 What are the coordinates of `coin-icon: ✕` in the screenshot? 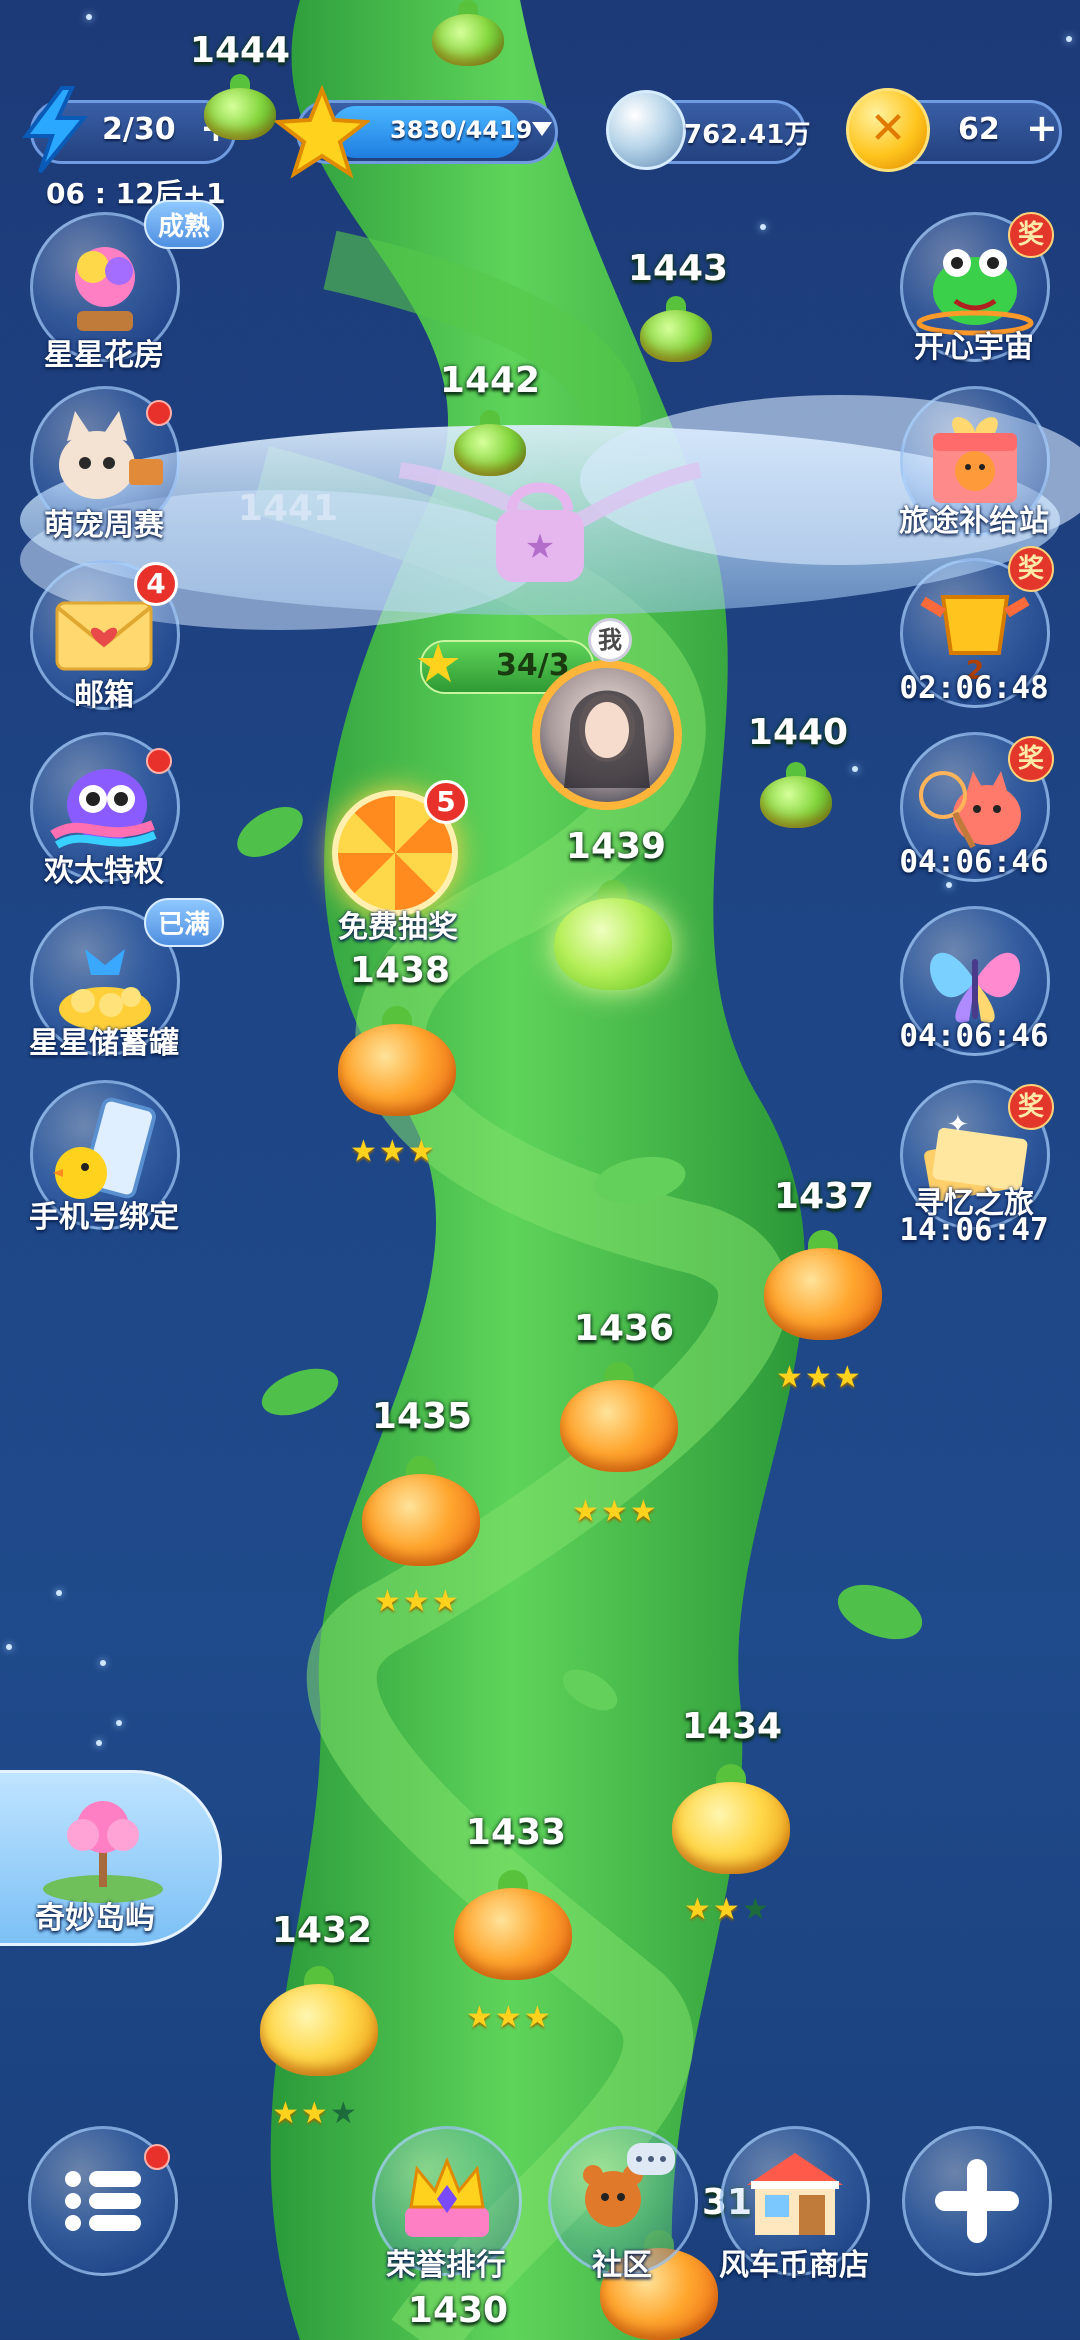 It's located at (888, 130).